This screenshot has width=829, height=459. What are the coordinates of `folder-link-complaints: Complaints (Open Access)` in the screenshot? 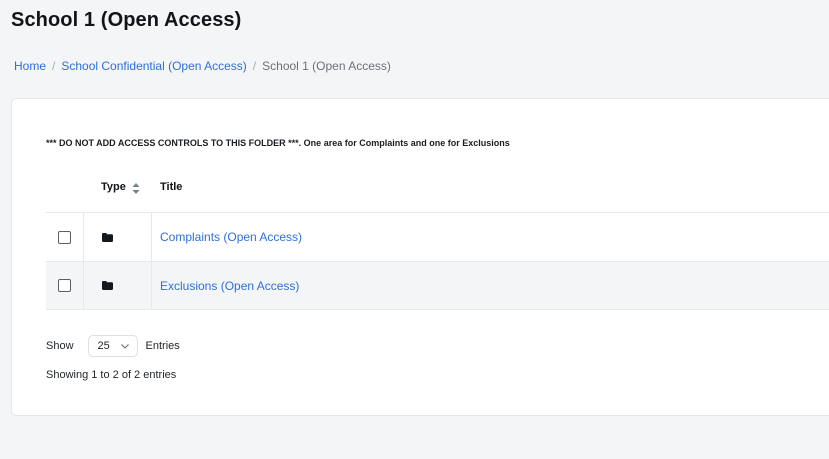 It's located at (231, 237).